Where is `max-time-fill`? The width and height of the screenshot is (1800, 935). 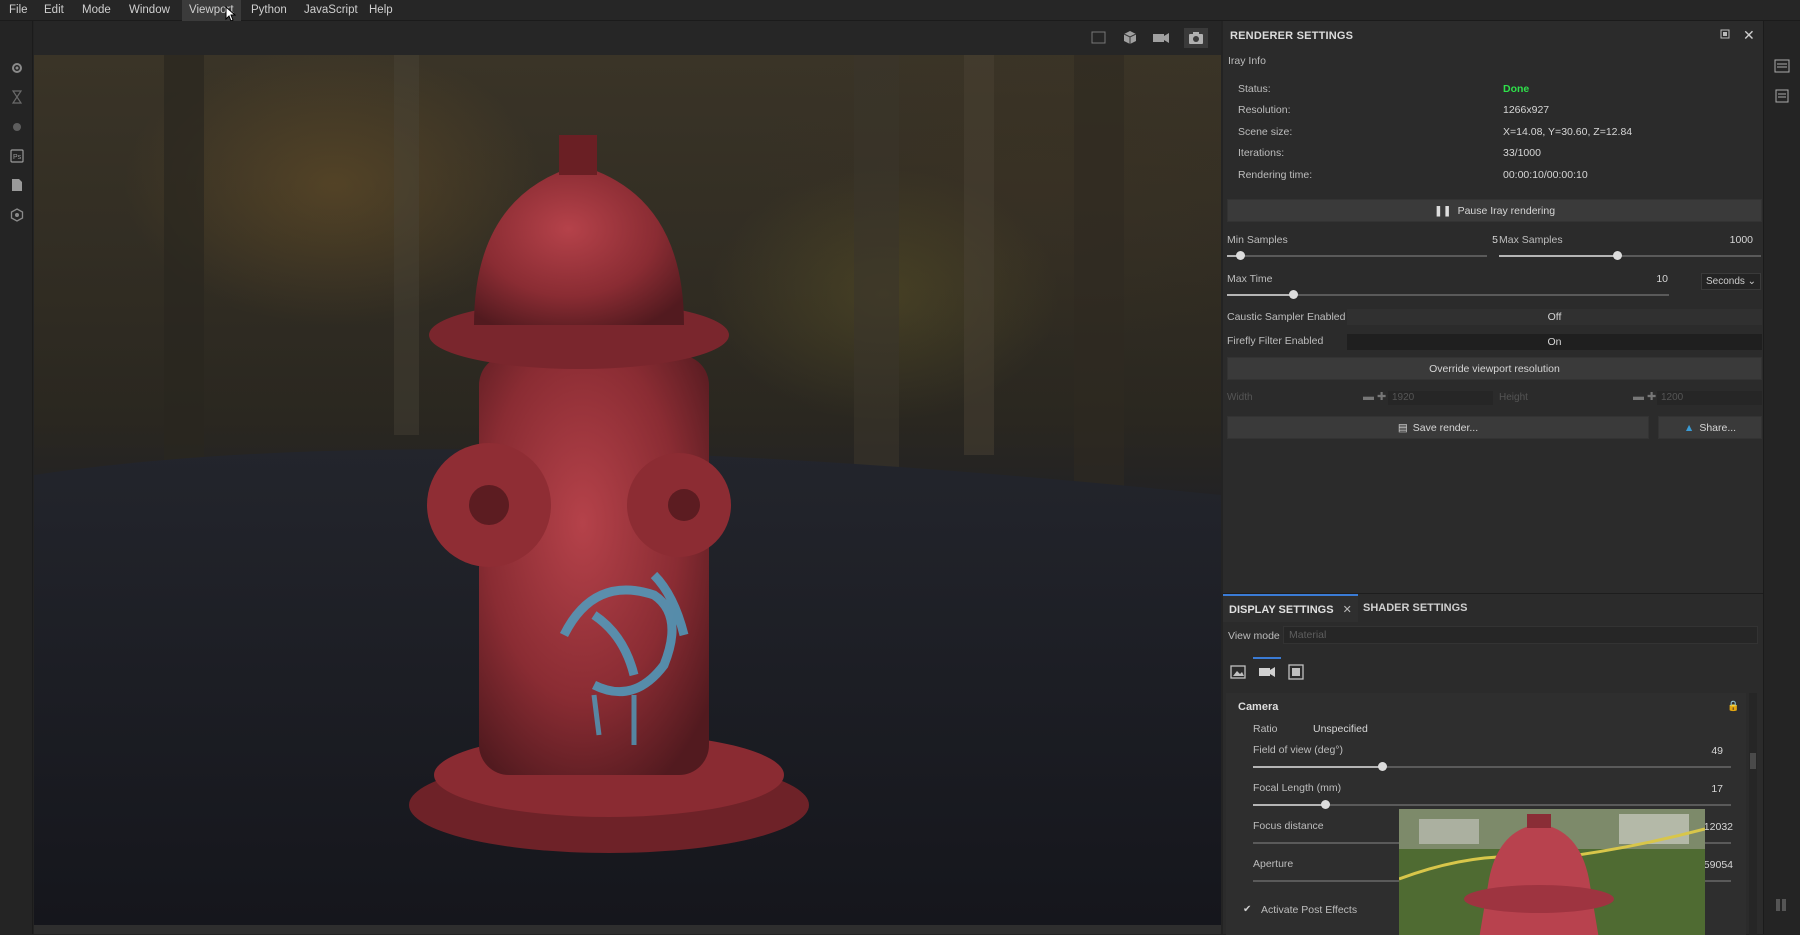 max-time-fill is located at coordinates (1260, 295).